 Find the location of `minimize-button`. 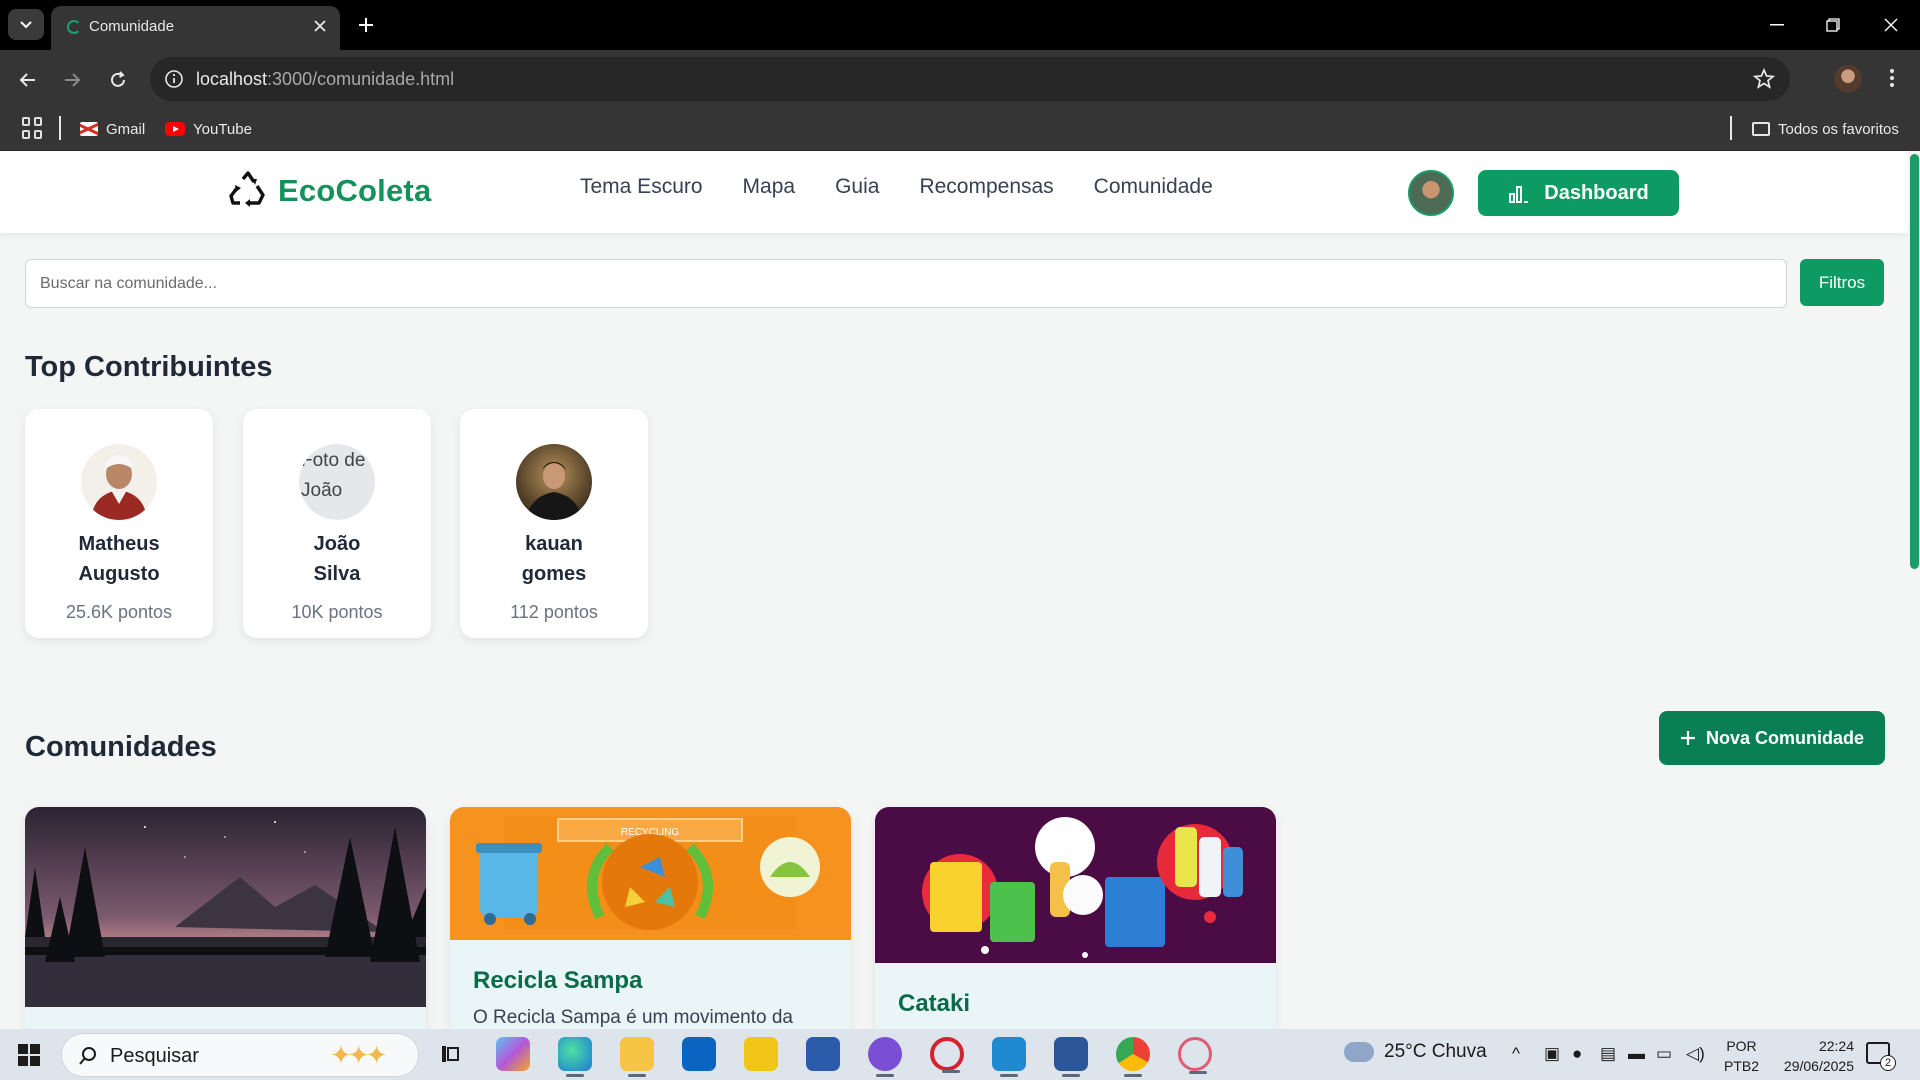

minimize-button is located at coordinates (1777, 25).